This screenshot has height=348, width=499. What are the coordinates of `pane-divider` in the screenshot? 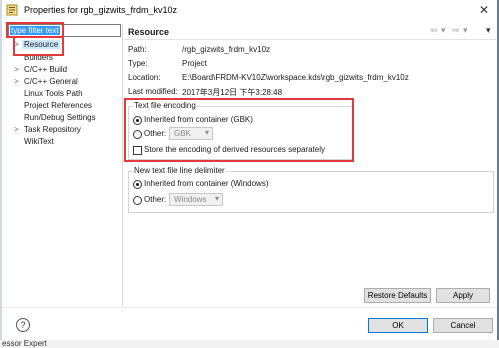 It's located at (122, 165).